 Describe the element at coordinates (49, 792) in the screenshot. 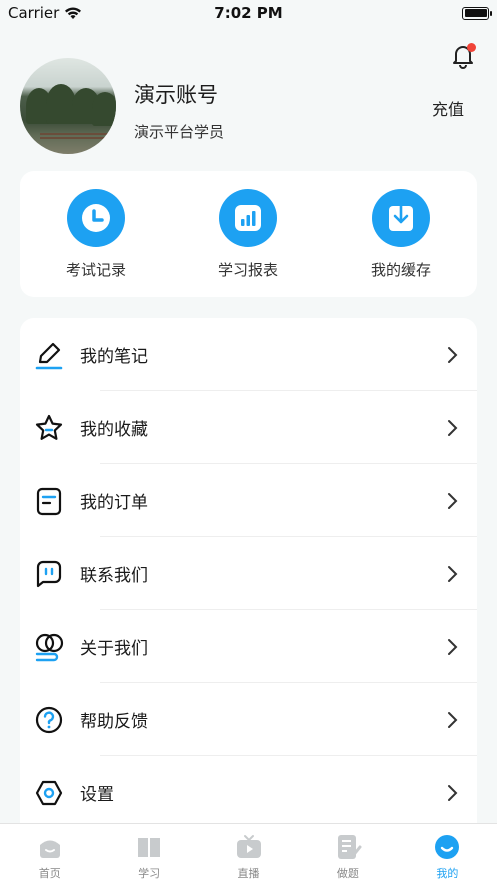

I see `settings-icon` at that location.